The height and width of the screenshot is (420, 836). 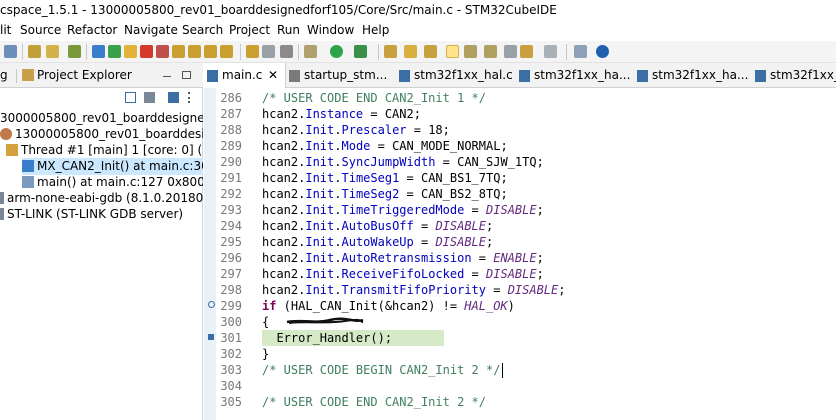 What do you see at coordinates (288, 30) in the screenshot?
I see `menu-run: Run` at bounding box center [288, 30].